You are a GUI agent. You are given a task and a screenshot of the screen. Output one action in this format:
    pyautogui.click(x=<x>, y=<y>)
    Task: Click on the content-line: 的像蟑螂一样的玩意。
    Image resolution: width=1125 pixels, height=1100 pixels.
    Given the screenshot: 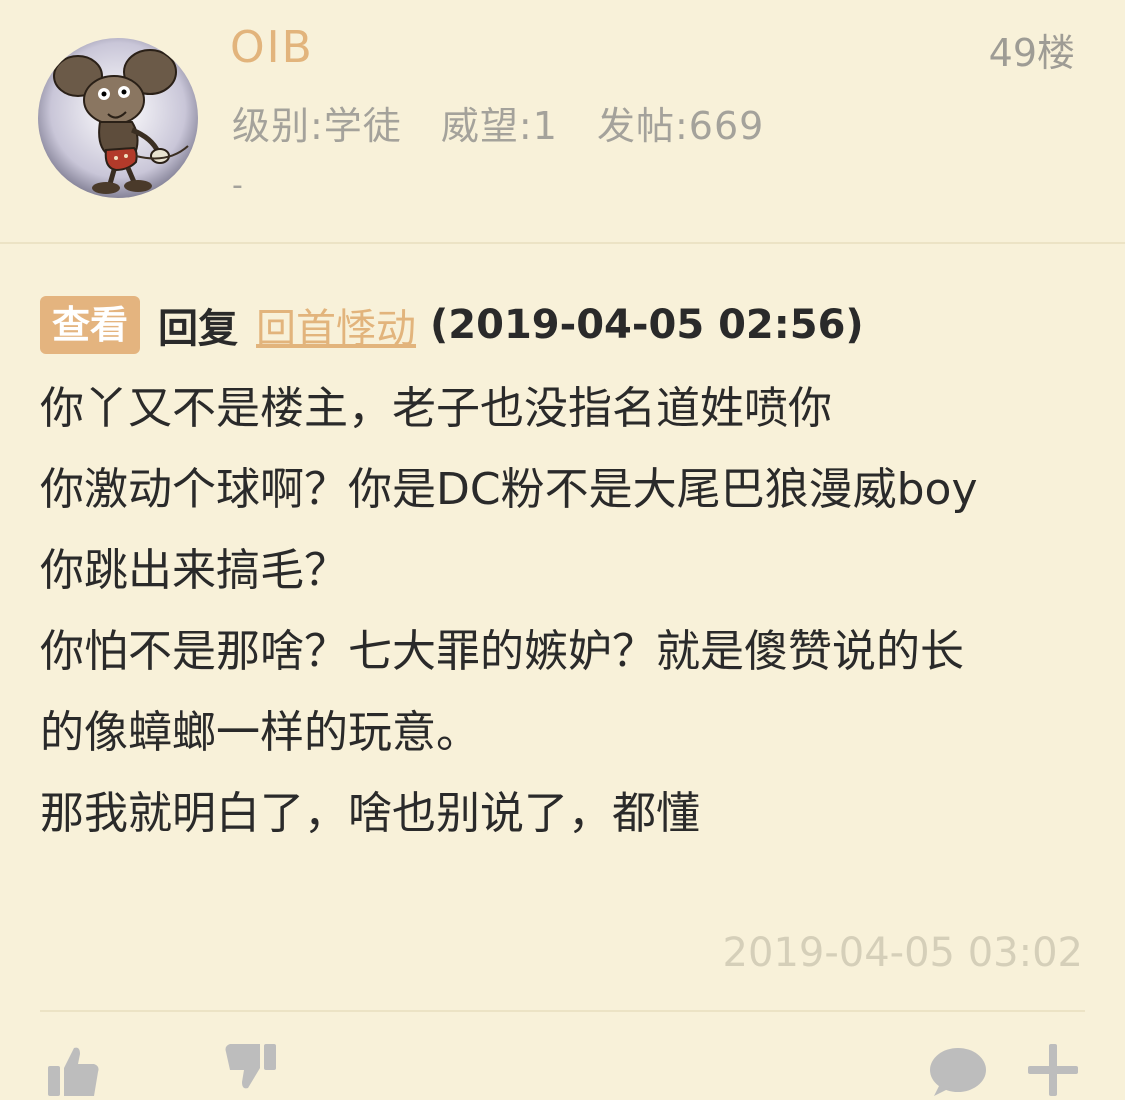 What is the action you would take?
    pyautogui.click(x=260, y=732)
    